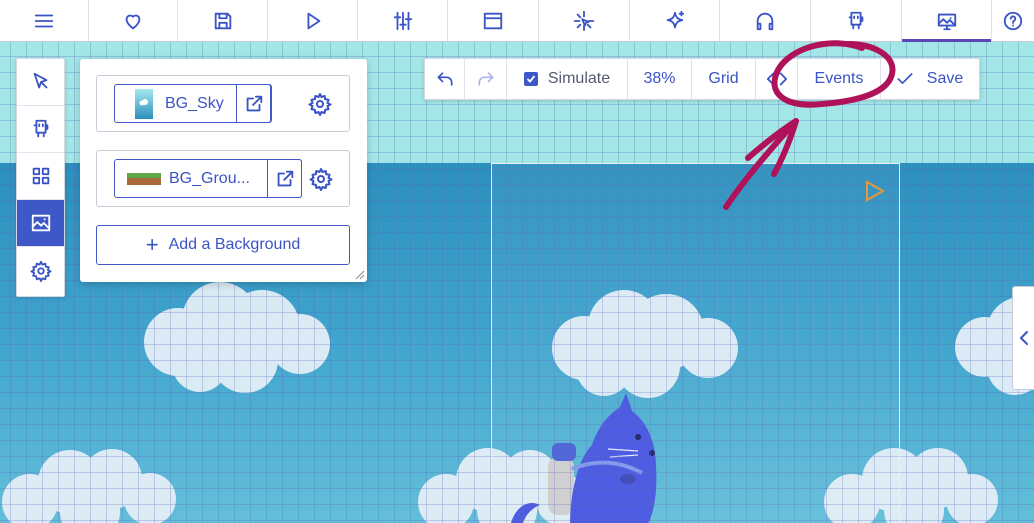  I want to click on settings-sliders-tab, so click(403, 20).